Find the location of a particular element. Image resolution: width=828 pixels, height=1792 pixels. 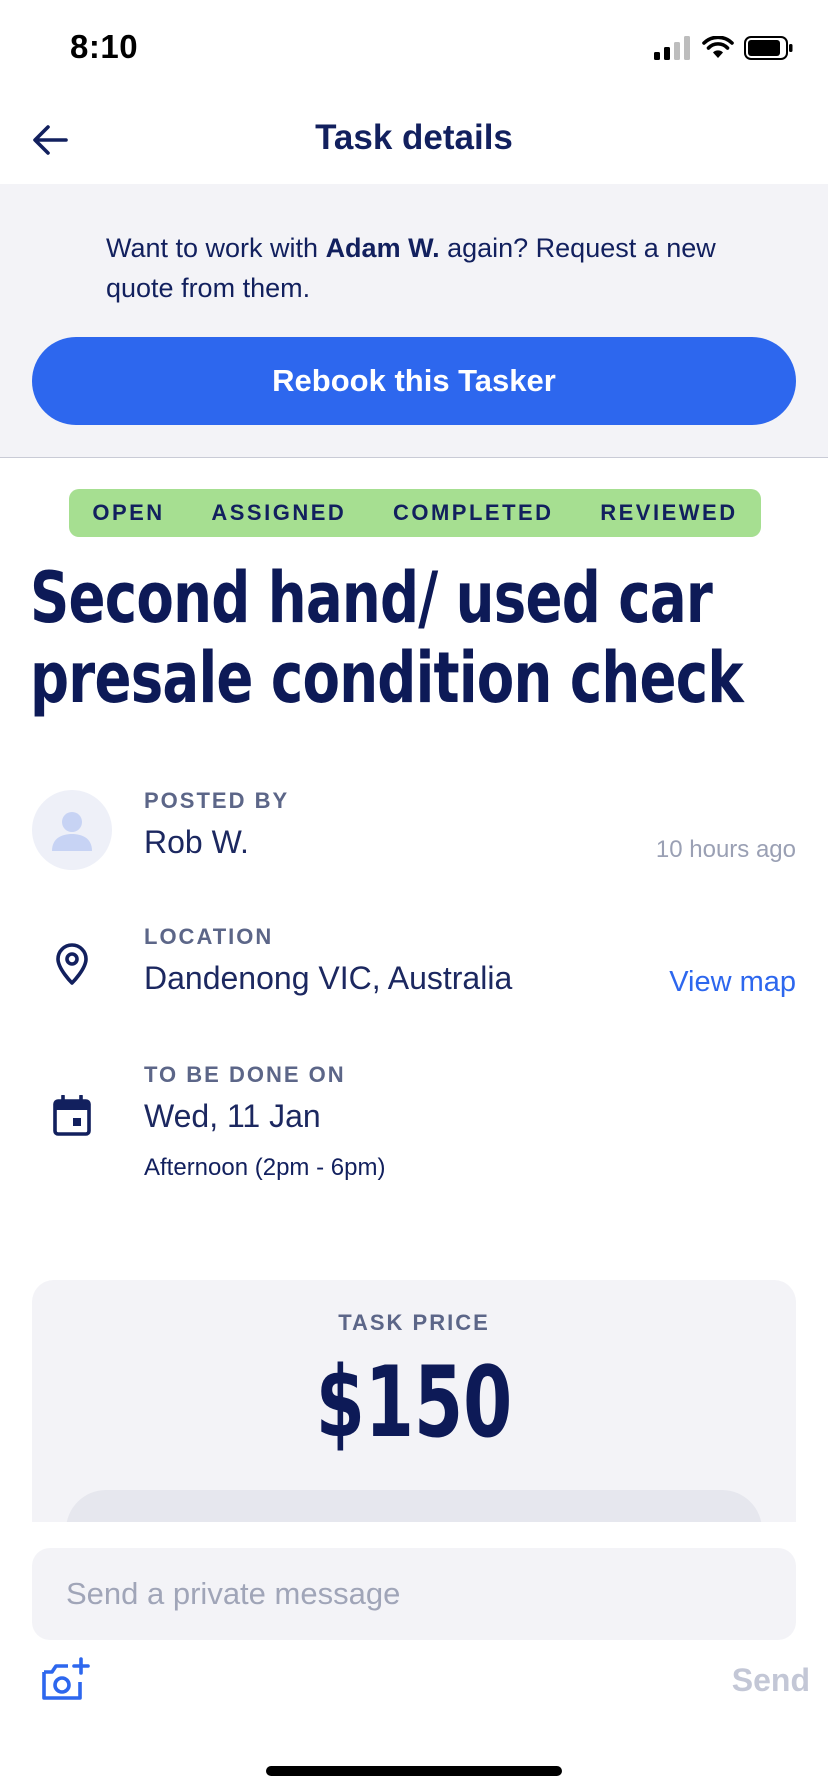

status-bar: 8:10 is located at coordinates (414, 50).